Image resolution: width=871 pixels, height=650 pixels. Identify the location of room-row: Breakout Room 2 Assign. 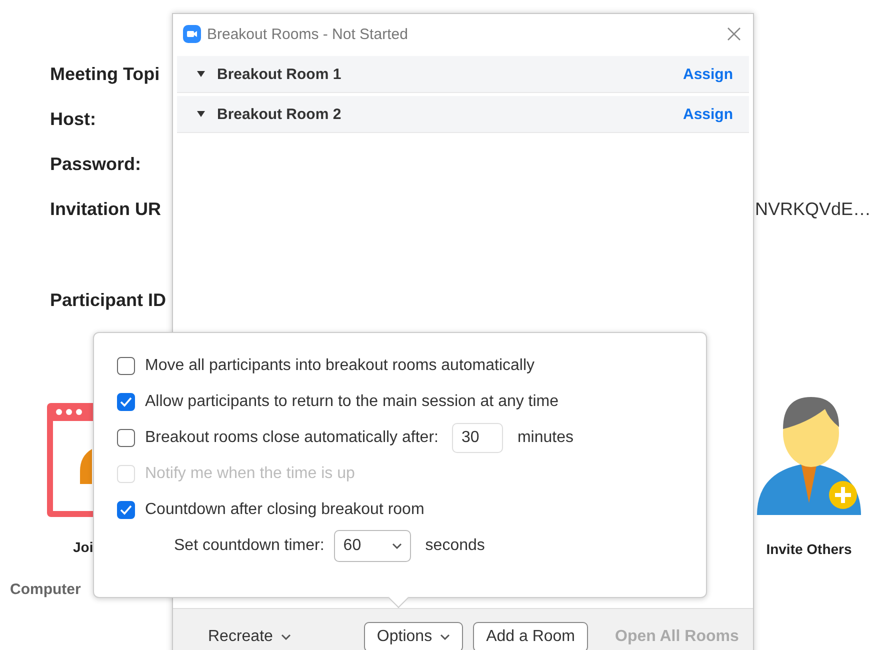
(463, 114).